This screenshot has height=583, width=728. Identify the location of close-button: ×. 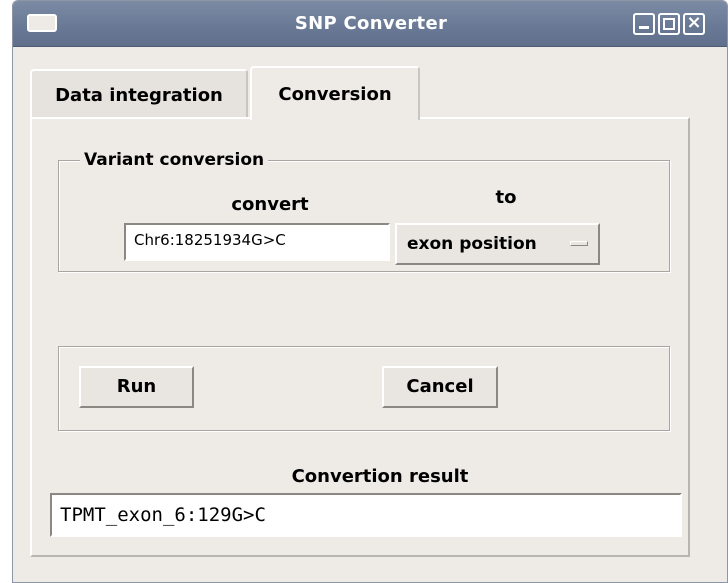
(694, 23).